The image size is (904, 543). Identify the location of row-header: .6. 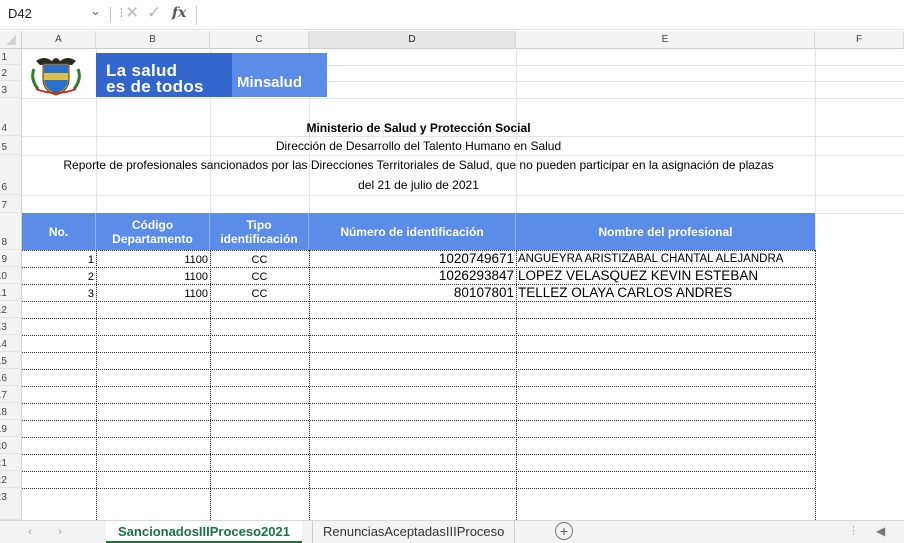
(11, 377).